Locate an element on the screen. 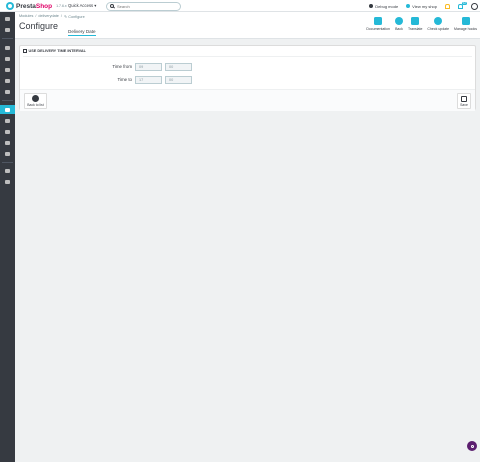 This screenshot has width=480, height=462. search-bar is located at coordinates (143, 6).